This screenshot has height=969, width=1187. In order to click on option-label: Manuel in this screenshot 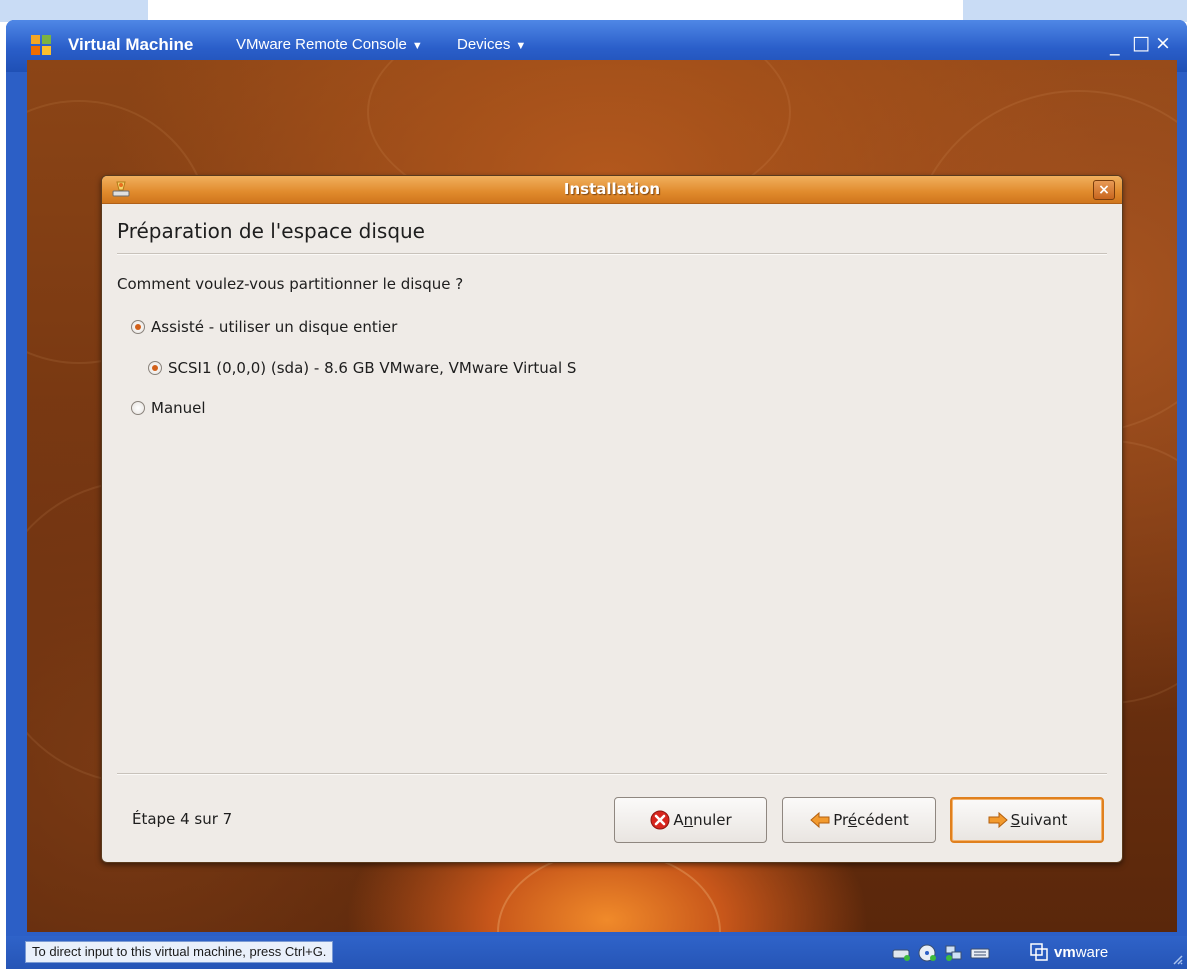, I will do `click(178, 408)`.